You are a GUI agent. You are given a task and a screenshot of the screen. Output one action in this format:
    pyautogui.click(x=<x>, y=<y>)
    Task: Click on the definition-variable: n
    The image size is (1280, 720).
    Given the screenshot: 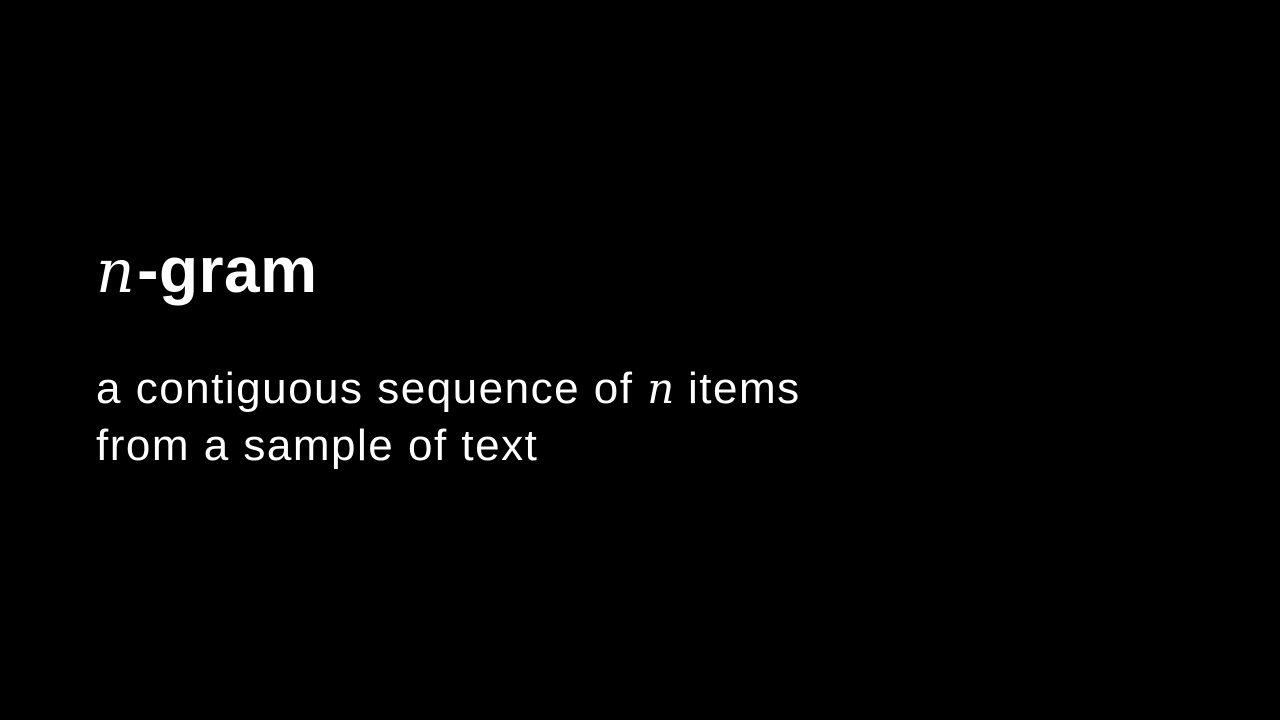 What is the action you would take?
    pyautogui.click(x=661, y=388)
    